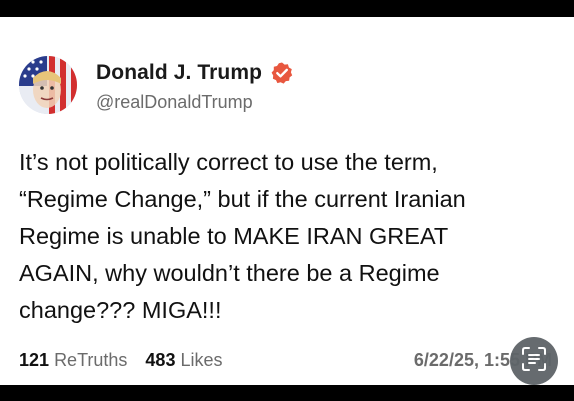 The width and height of the screenshot is (574, 401). I want to click on text-scan-icon, so click(534, 361).